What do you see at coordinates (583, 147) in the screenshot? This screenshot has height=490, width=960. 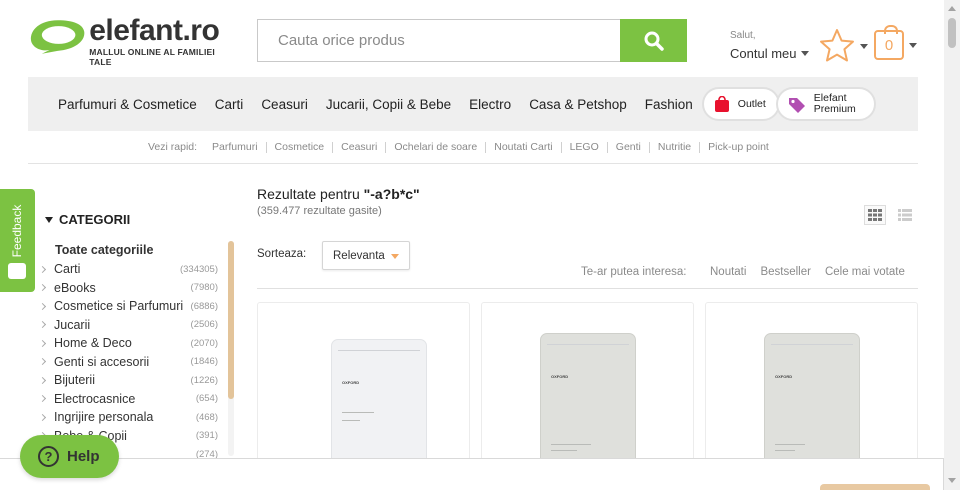 I see `quick-link-lego: LEGO` at bounding box center [583, 147].